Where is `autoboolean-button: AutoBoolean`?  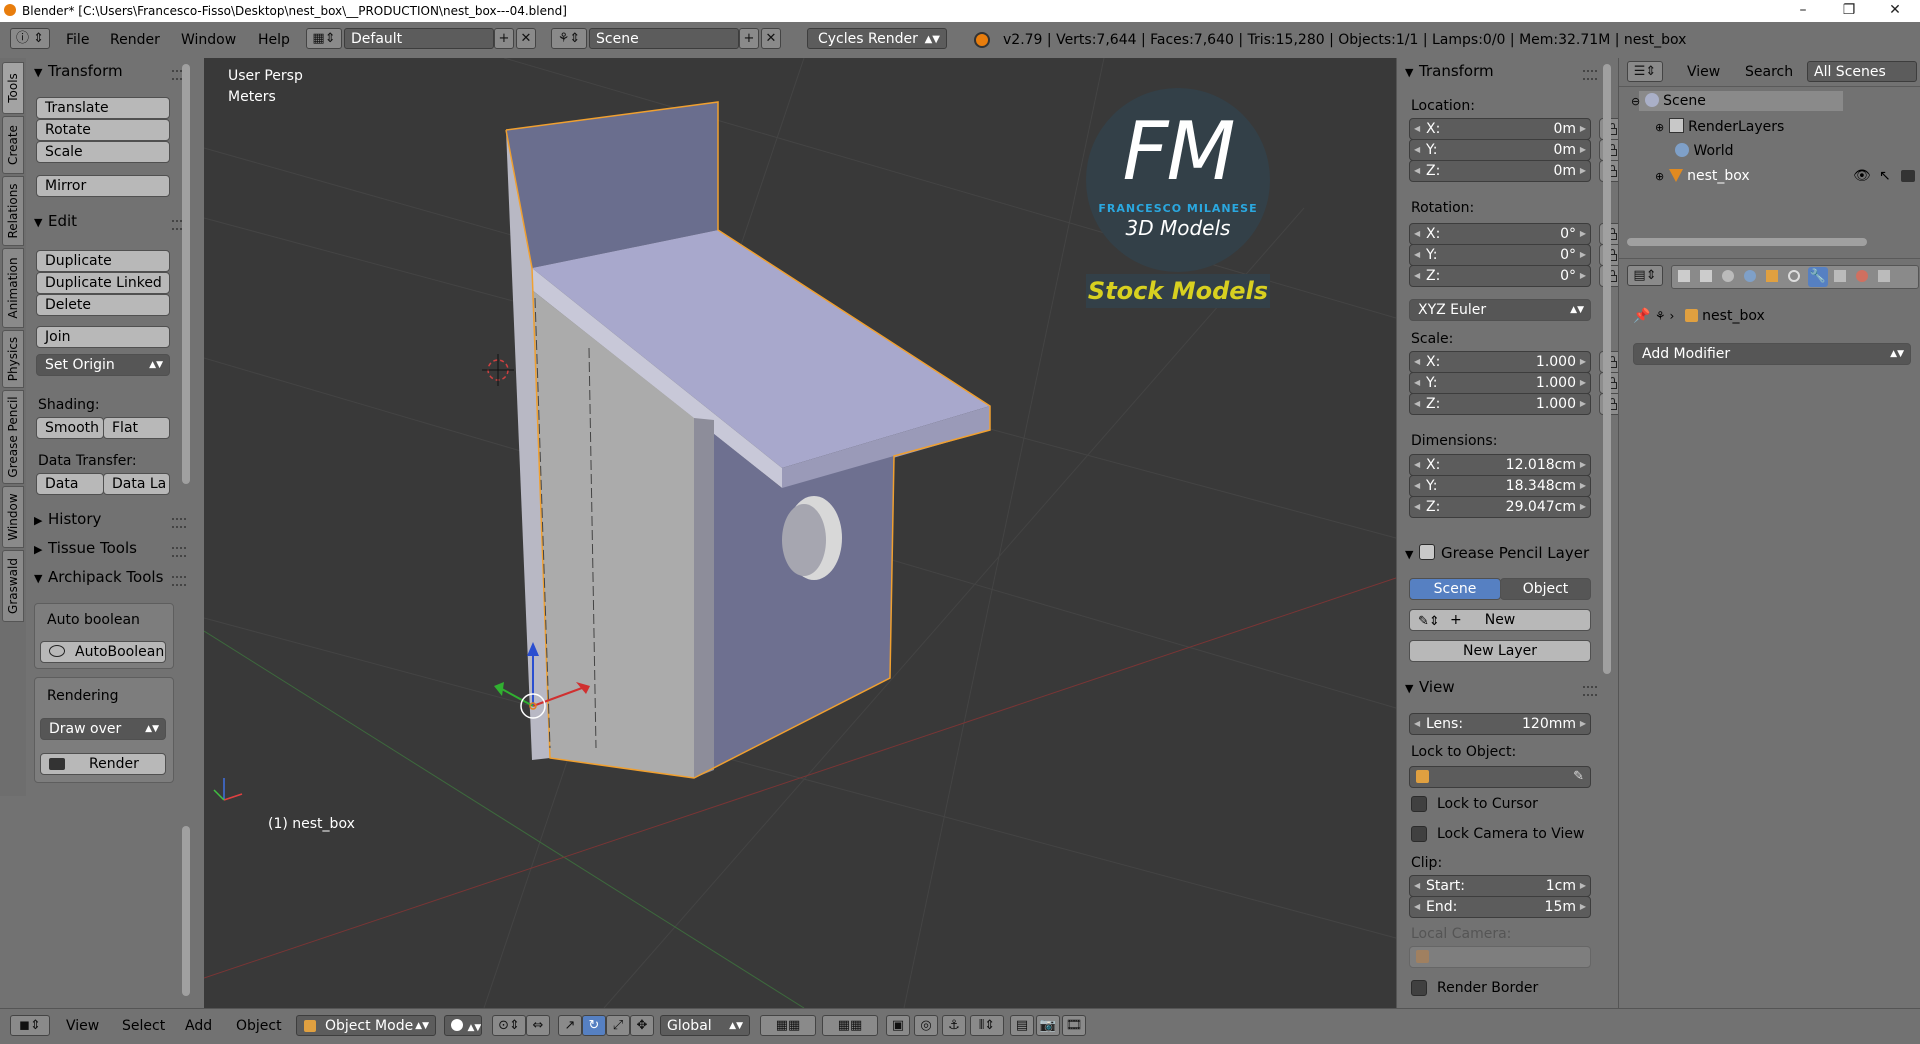 autoboolean-button: AutoBoolean is located at coordinates (103, 652).